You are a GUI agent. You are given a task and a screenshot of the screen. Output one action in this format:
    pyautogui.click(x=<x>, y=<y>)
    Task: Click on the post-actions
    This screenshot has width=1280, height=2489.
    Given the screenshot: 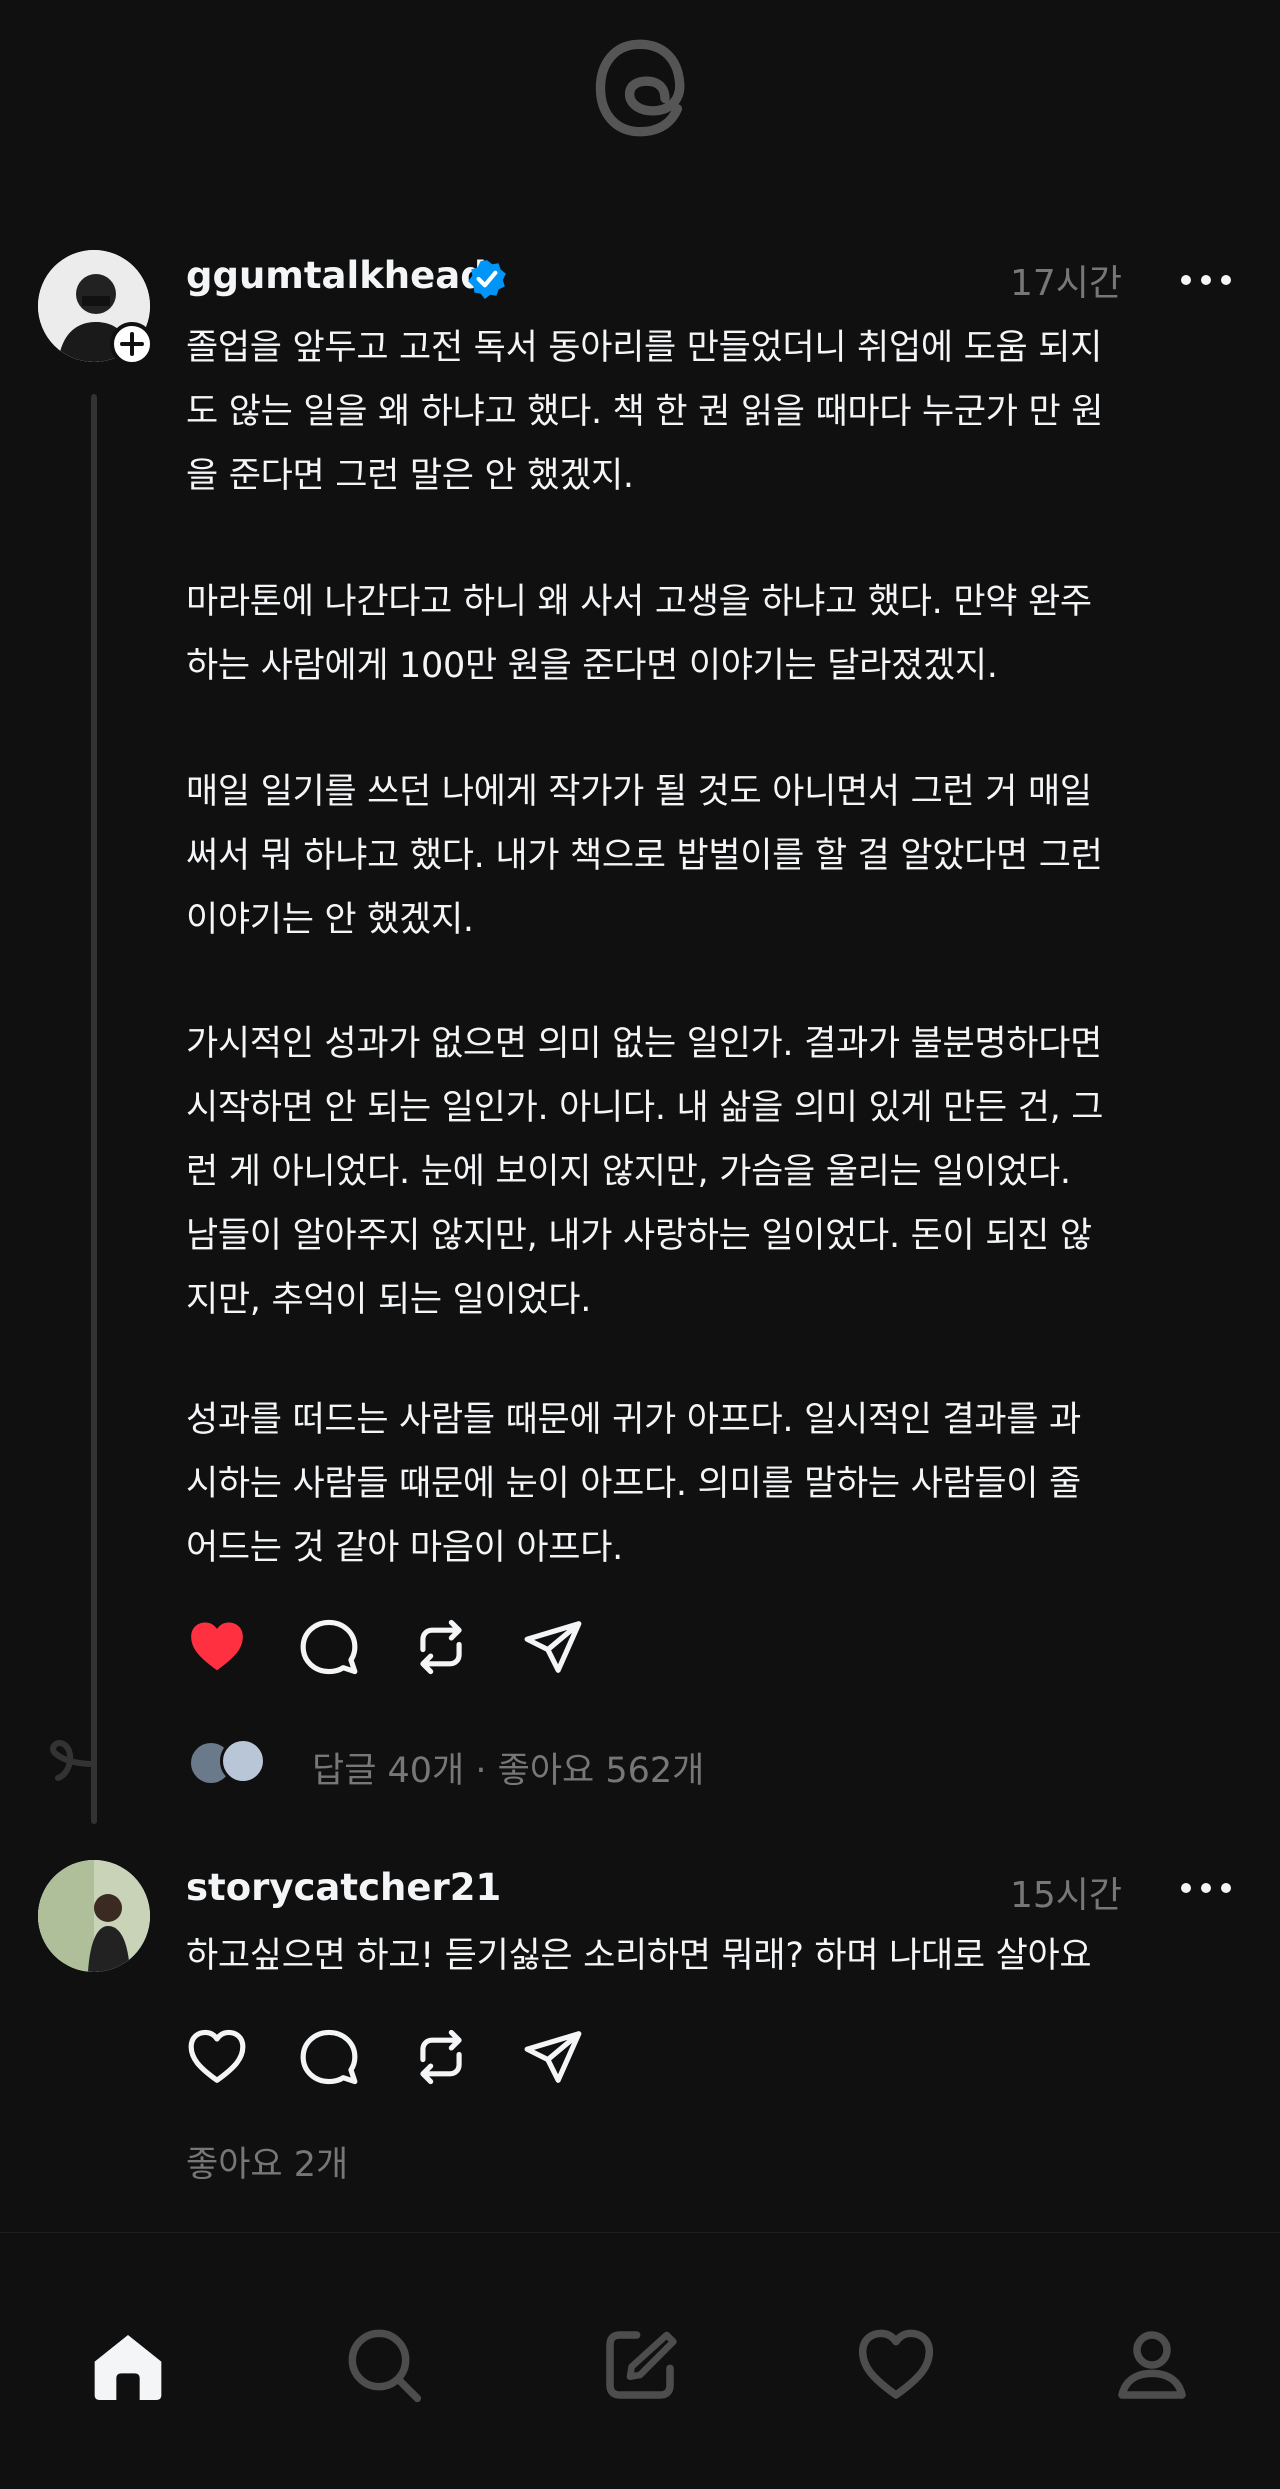 What is the action you would take?
    pyautogui.click(x=410, y=1647)
    